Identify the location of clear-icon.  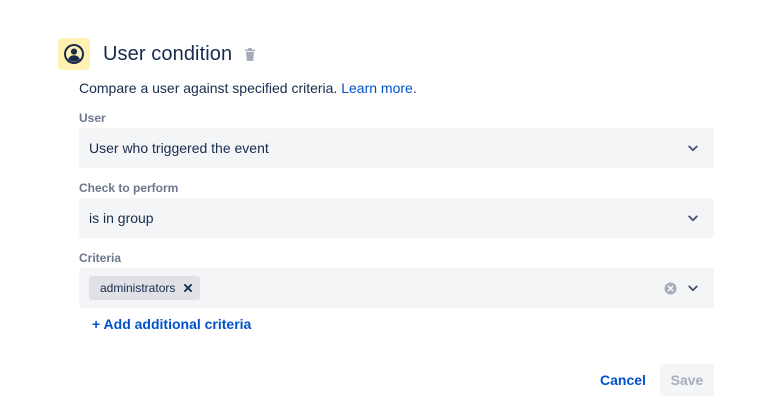
(670, 288).